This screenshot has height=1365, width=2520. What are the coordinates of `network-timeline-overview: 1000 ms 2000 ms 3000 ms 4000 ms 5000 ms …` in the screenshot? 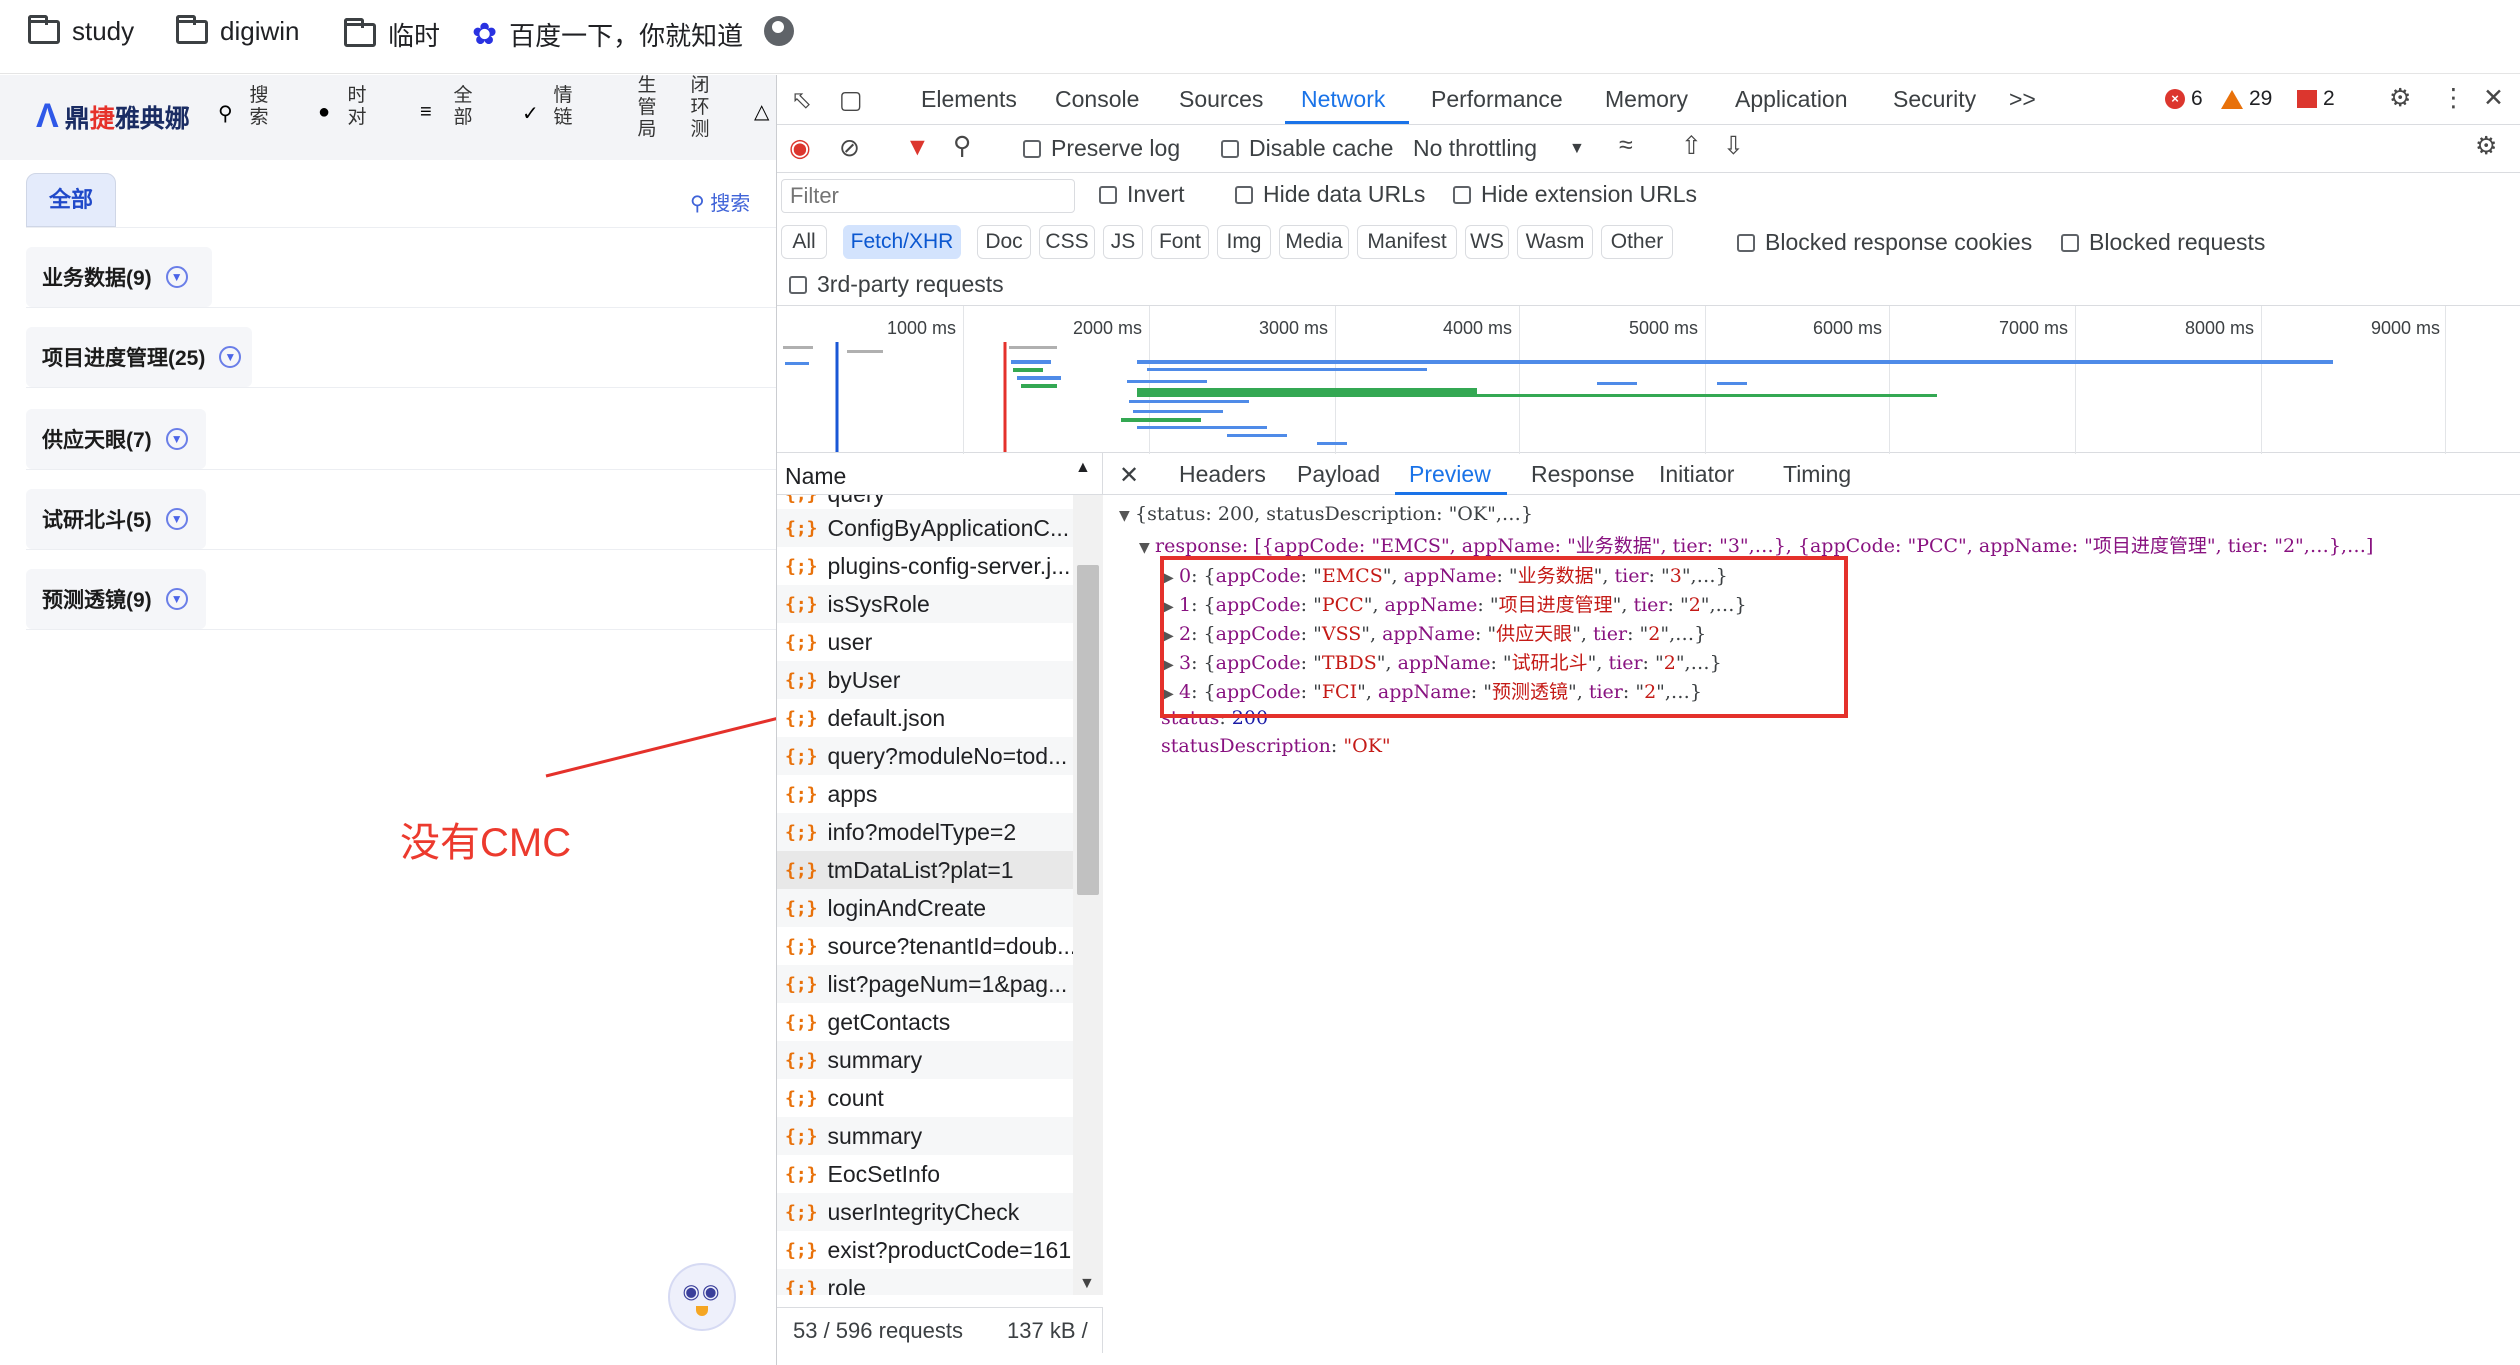 It's located at (1648, 379).